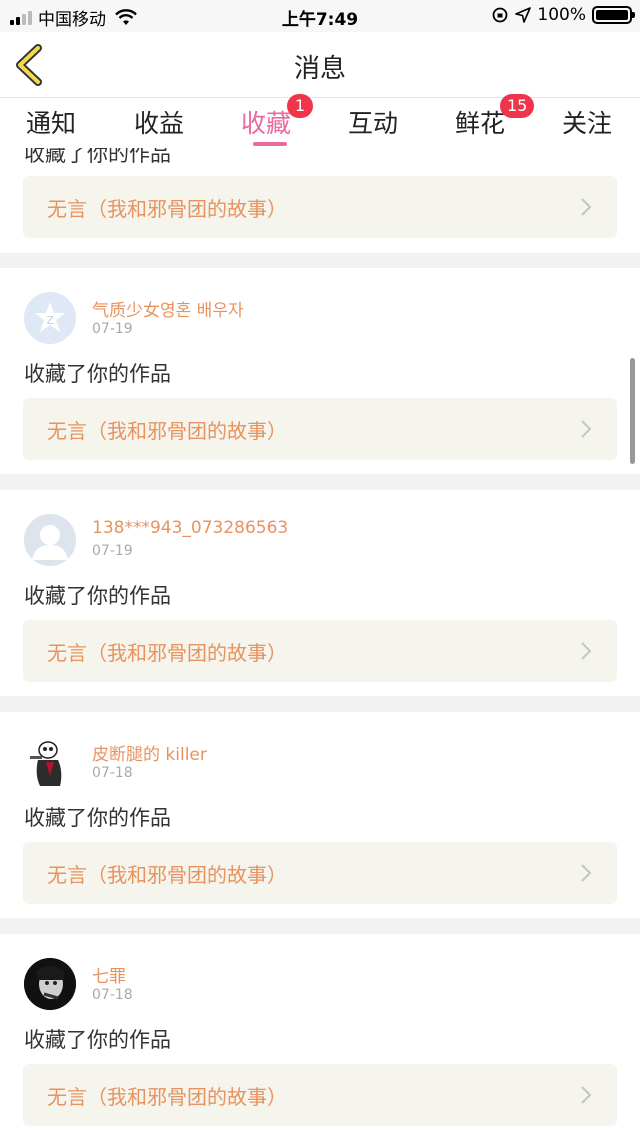  I want to click on nav-header: 消息, so click(320, 65).